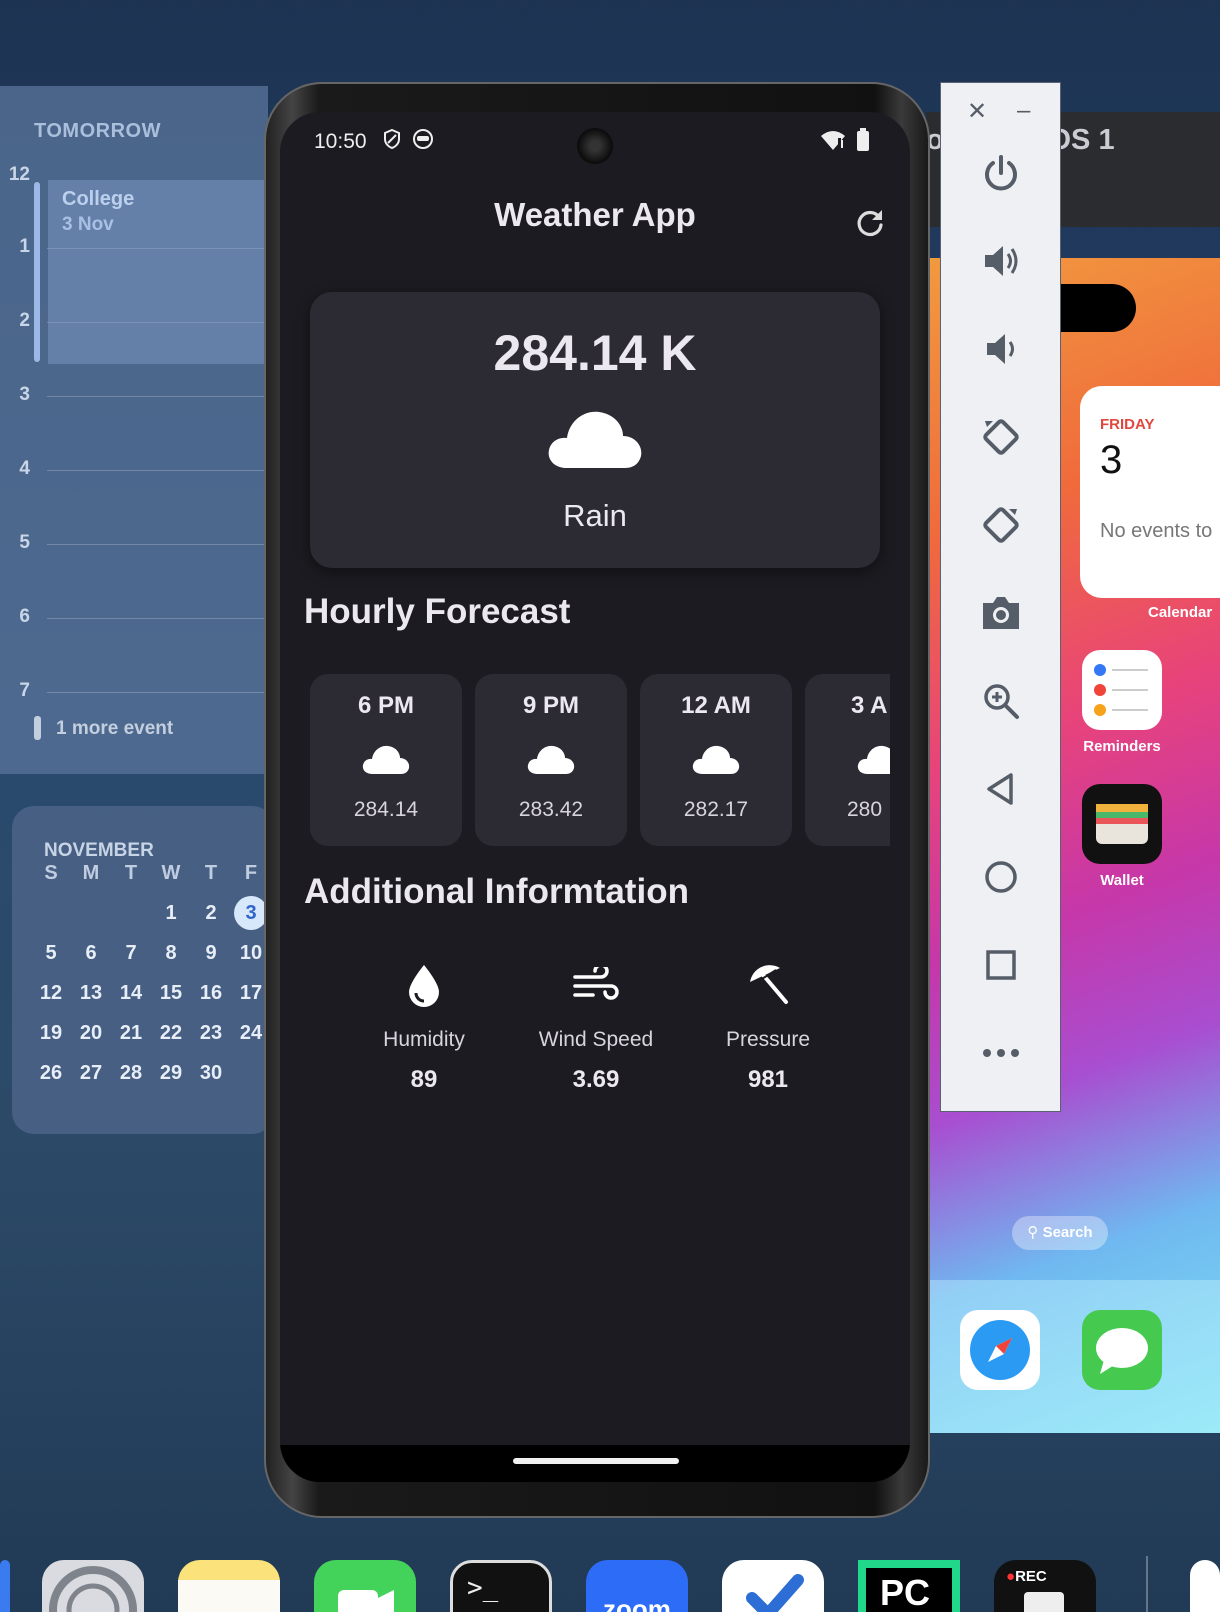 Image resolution: width=1220 pixels, height=1612 pixels. What do you see at coordinates (501, 1586) in the screenshot?
I see `terminal-dock-icon: >_` at bounding box center [501, 1586].